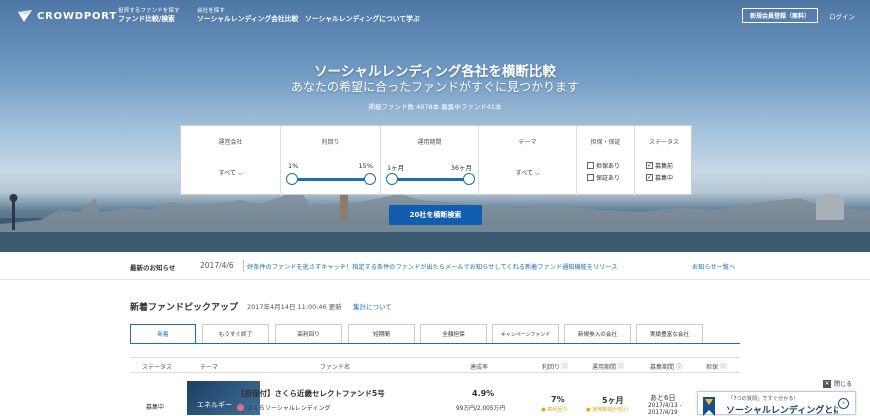  I want to click on news-divider, so click(243, 266).